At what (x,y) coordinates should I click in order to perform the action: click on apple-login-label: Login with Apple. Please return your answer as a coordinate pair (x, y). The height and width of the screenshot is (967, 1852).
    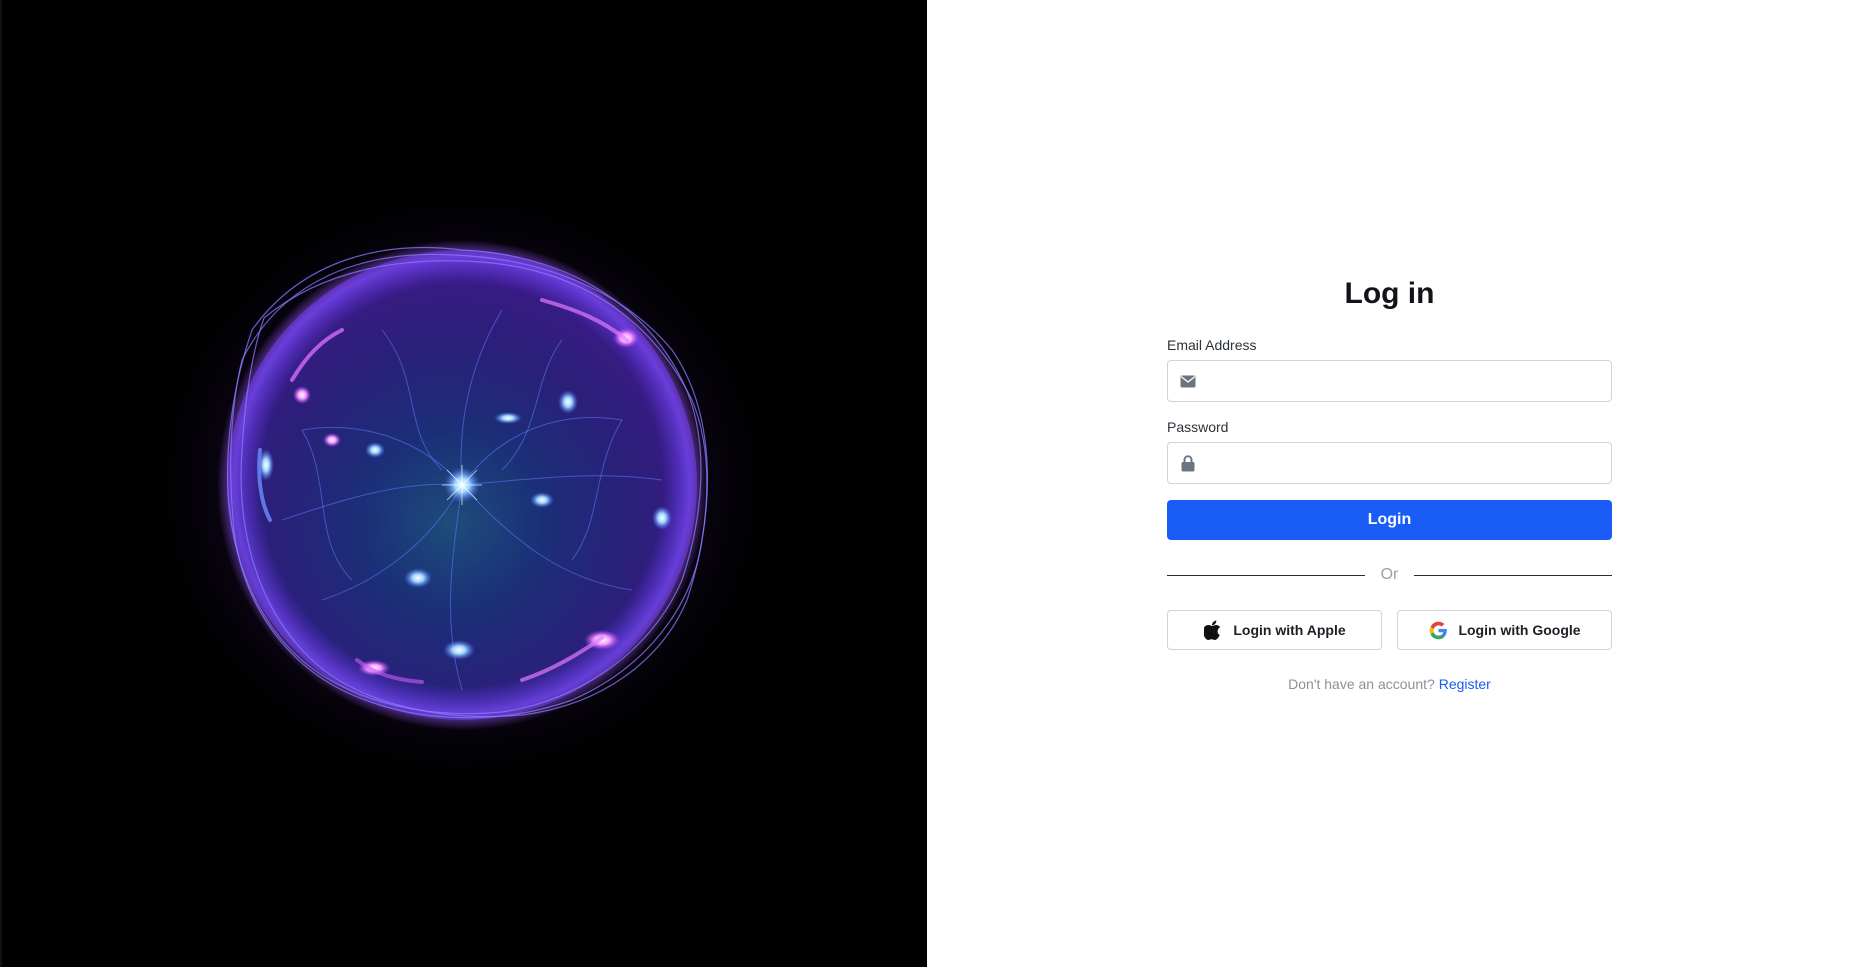
    Looking at the image, I should click on (1289, 630).